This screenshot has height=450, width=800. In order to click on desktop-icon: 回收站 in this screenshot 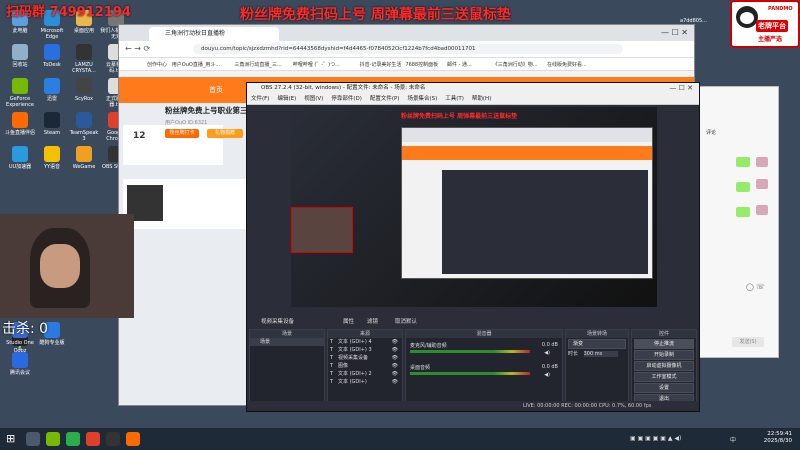, I will do `click(20, 56)`.